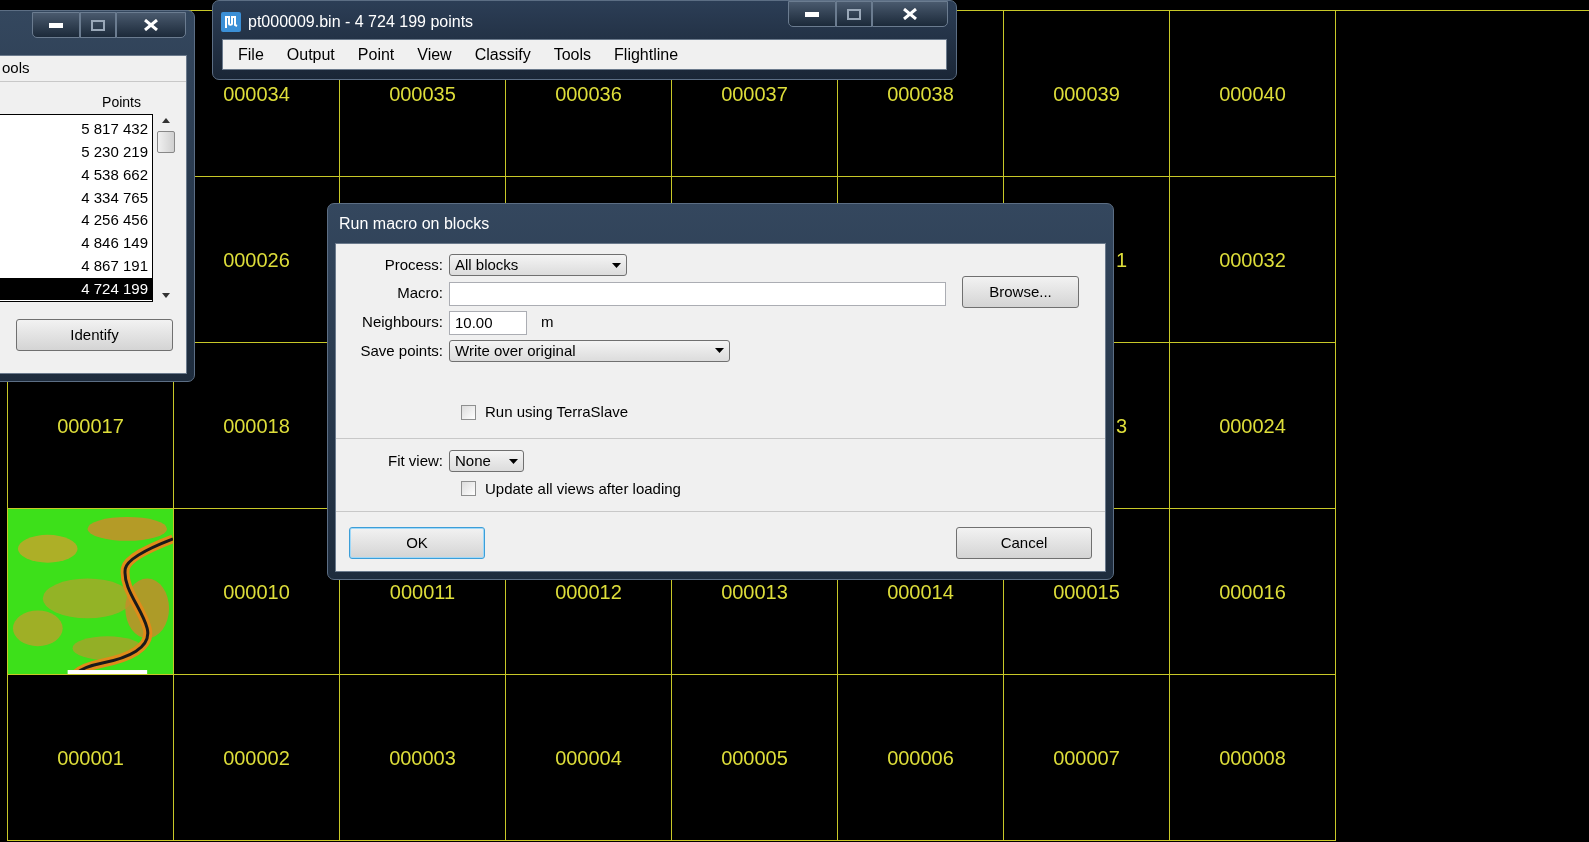  I want to click on block-label: 000032, so click(1252, 260).